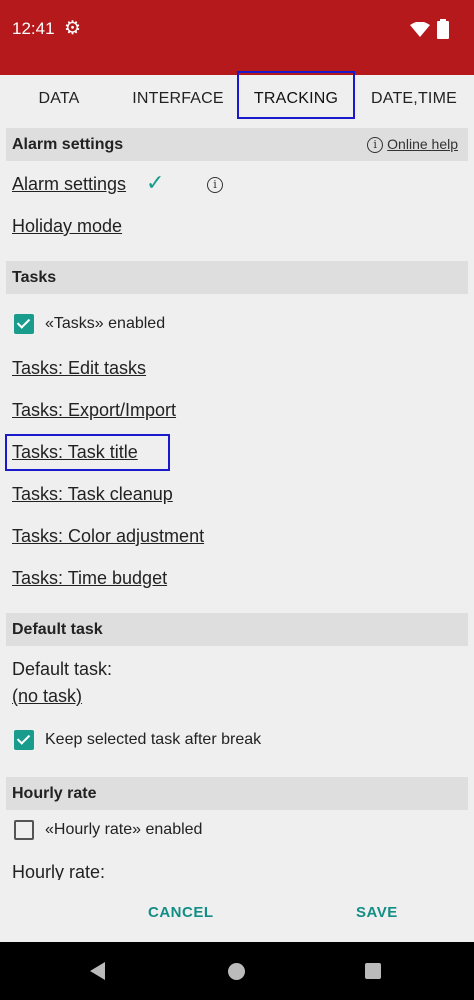 Image resolution: width=474 pixels, height=1000 pixels. Describe the element at coordinates (237, 911) in the screenshot. I see `dialog-footer: CANCEL SAVE` at that location.